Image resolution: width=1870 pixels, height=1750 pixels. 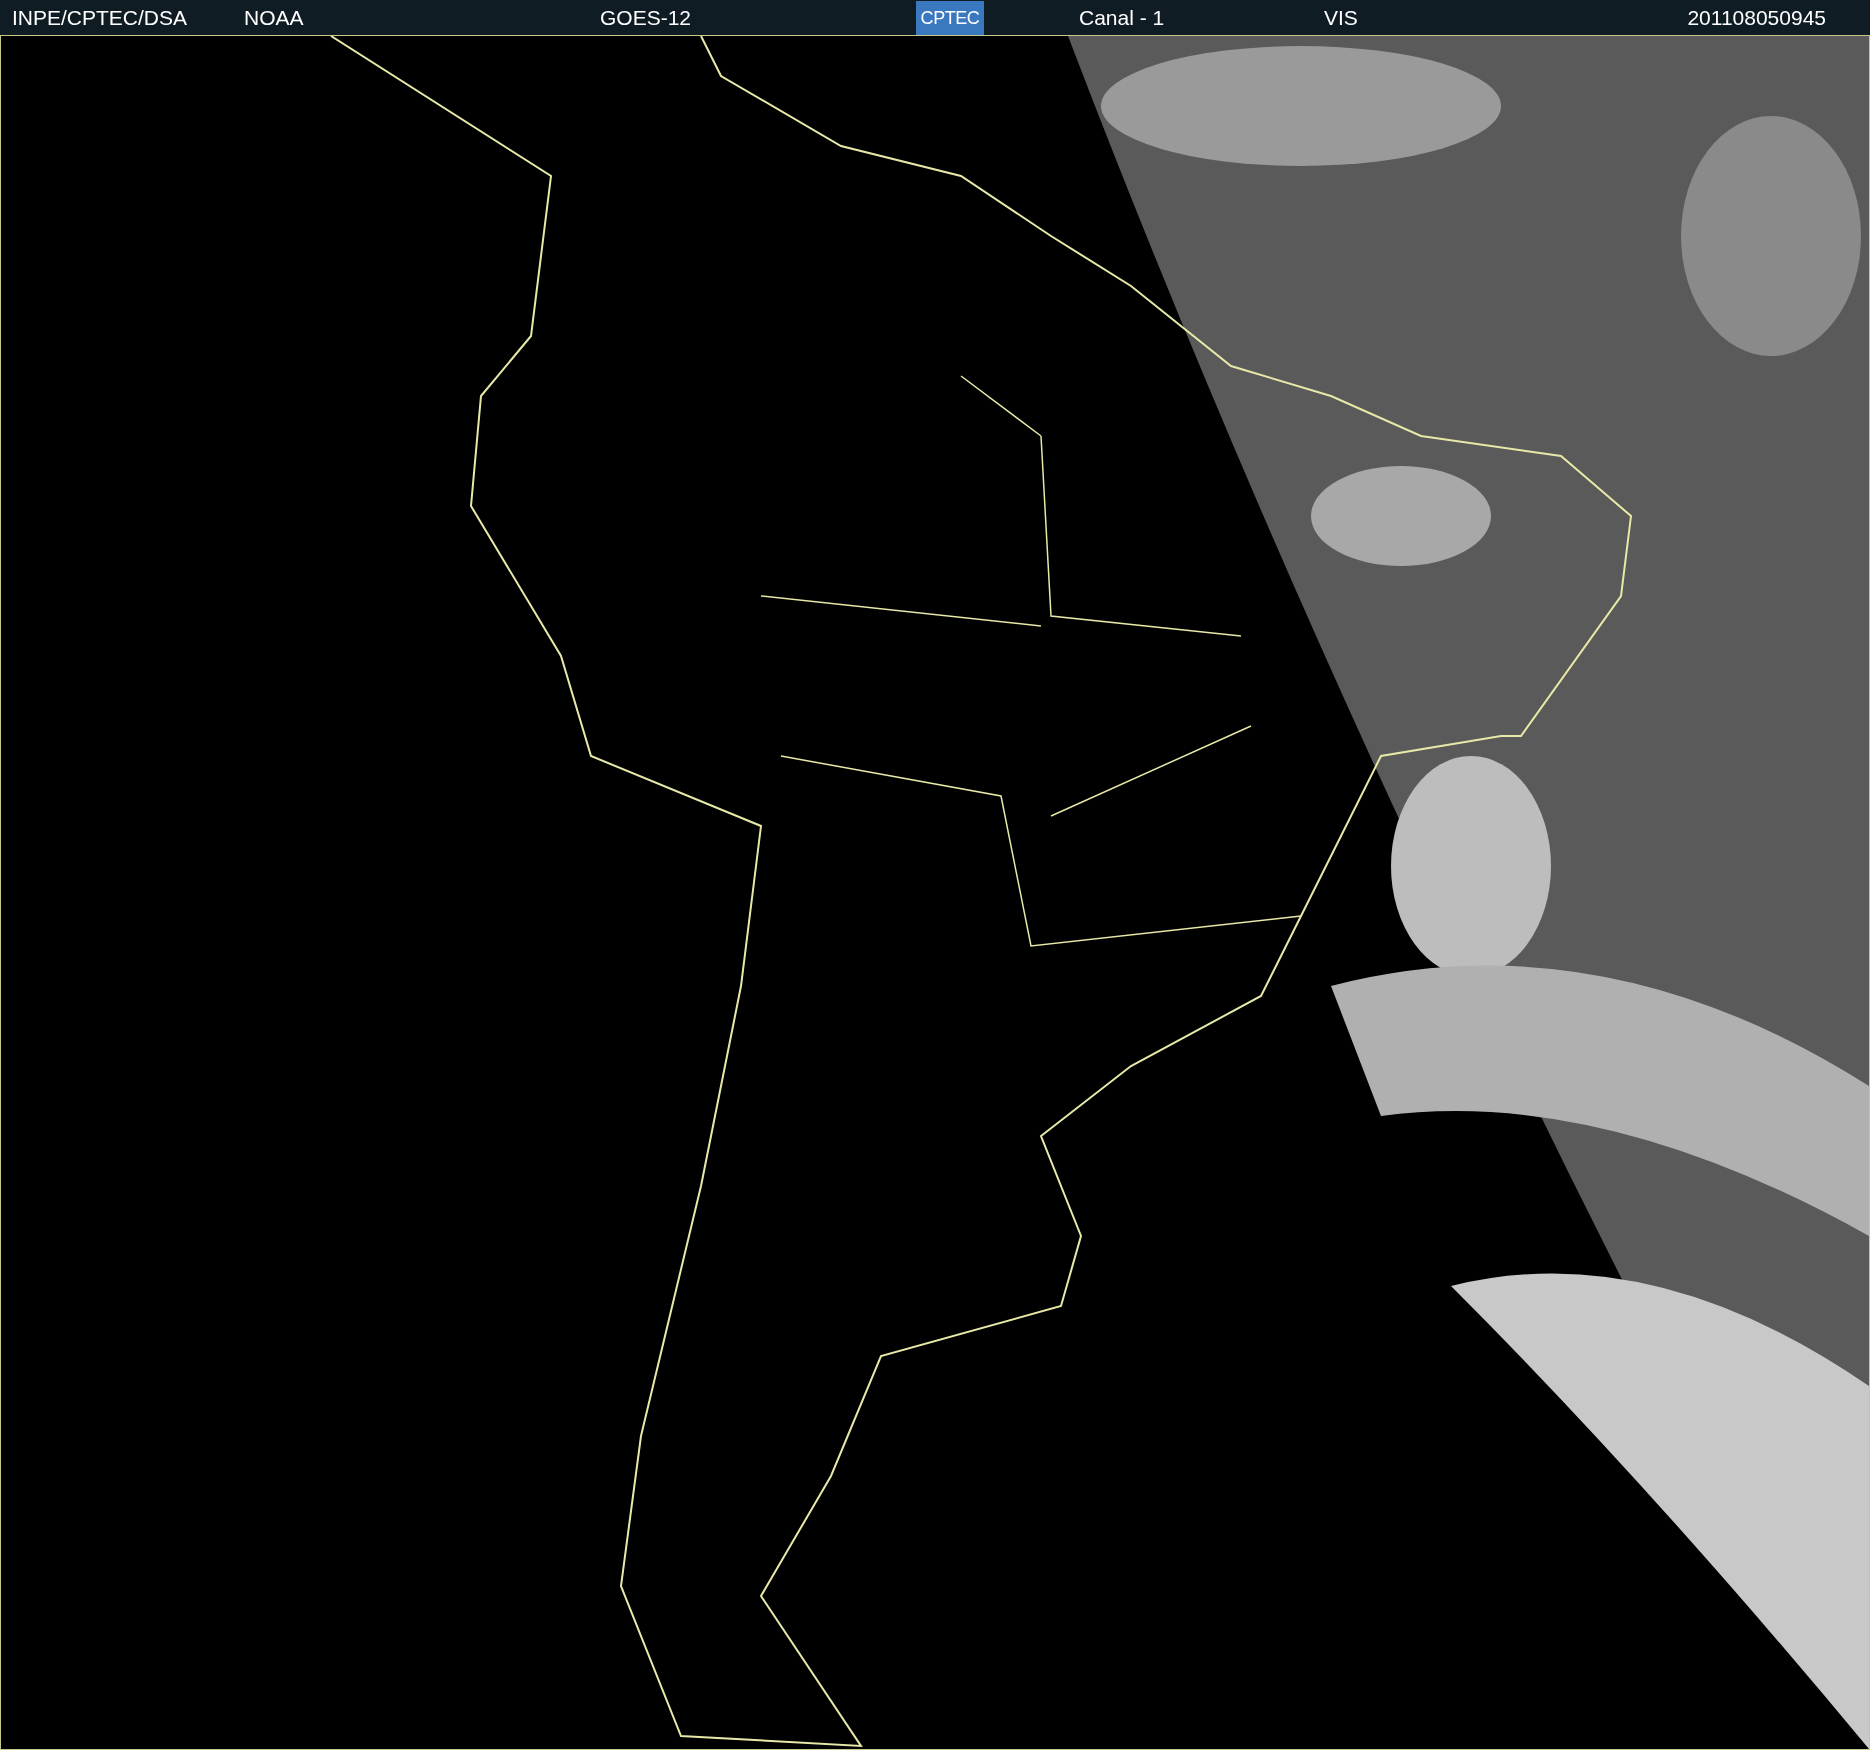 What do you see at coordinates (950, 18) in the screenshot?
I see `logo: CPTEC` at bounding box center [950, 18].